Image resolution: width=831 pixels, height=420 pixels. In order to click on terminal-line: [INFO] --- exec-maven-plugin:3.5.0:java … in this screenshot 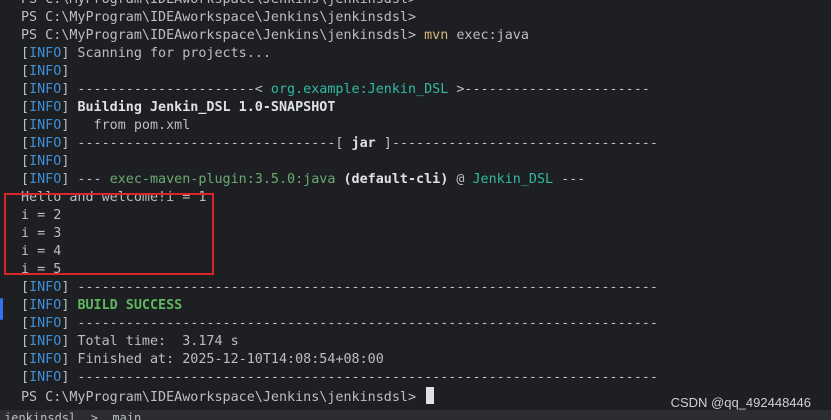, I will do `click(339, 180)`.